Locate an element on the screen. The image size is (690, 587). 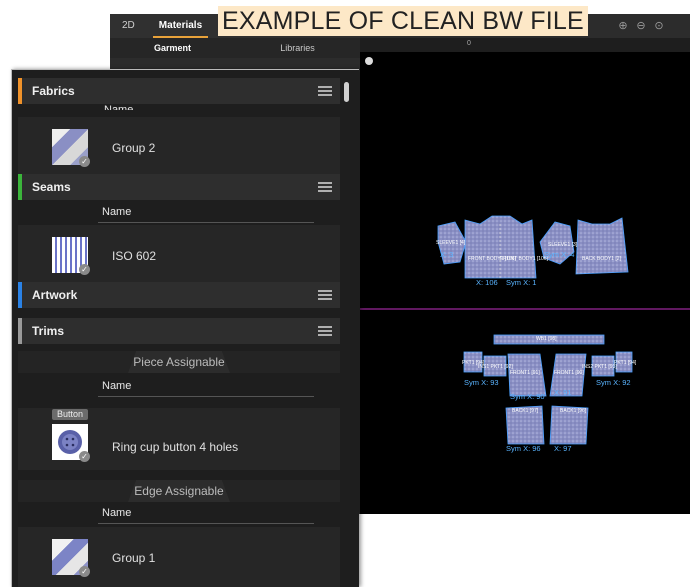
item-name: Ring cup button 4 holes is located at coordinates (175, 447).